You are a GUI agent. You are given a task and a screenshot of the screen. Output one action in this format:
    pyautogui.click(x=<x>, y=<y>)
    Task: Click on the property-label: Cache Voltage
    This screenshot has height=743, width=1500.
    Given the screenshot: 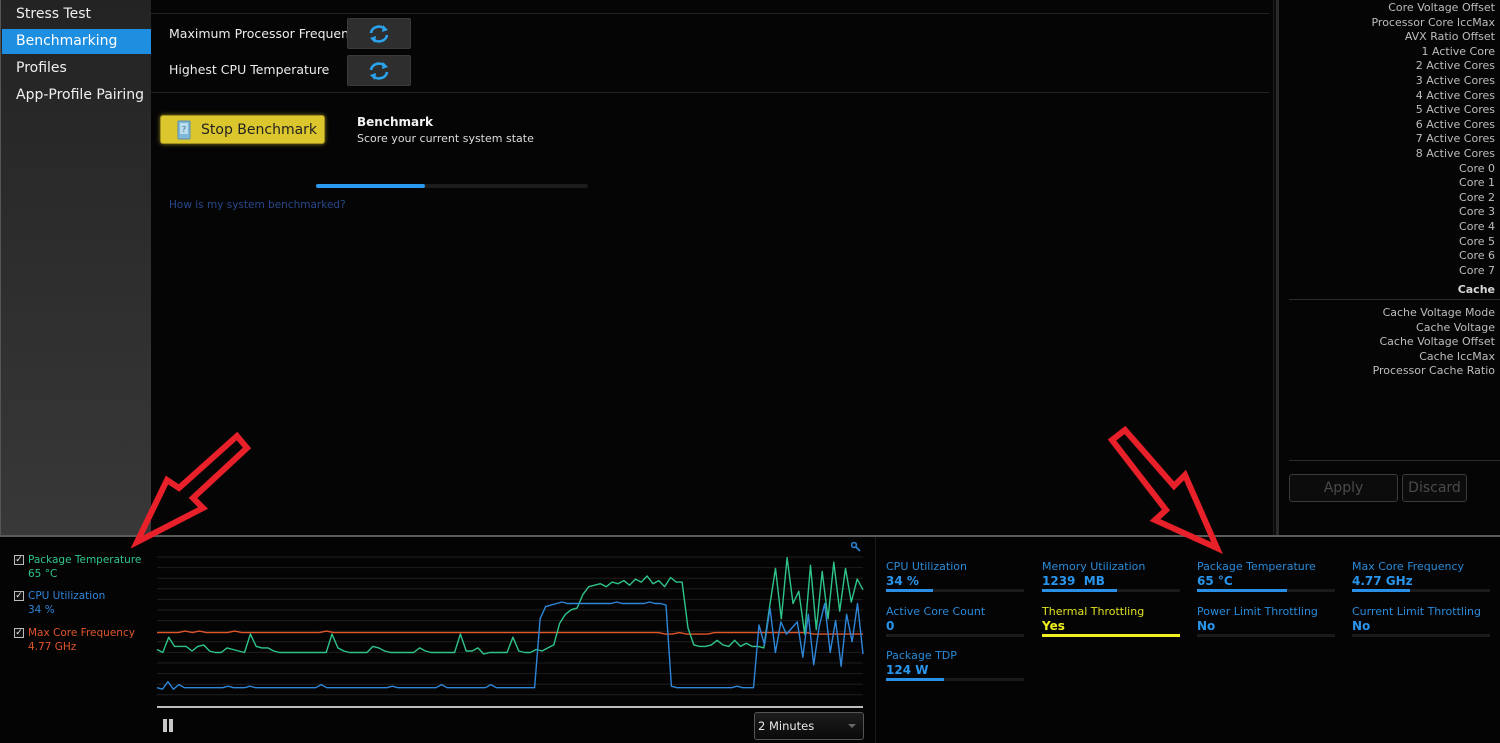 What is the action you would take?
    pyautogui.click(x=1455, y=327)
    